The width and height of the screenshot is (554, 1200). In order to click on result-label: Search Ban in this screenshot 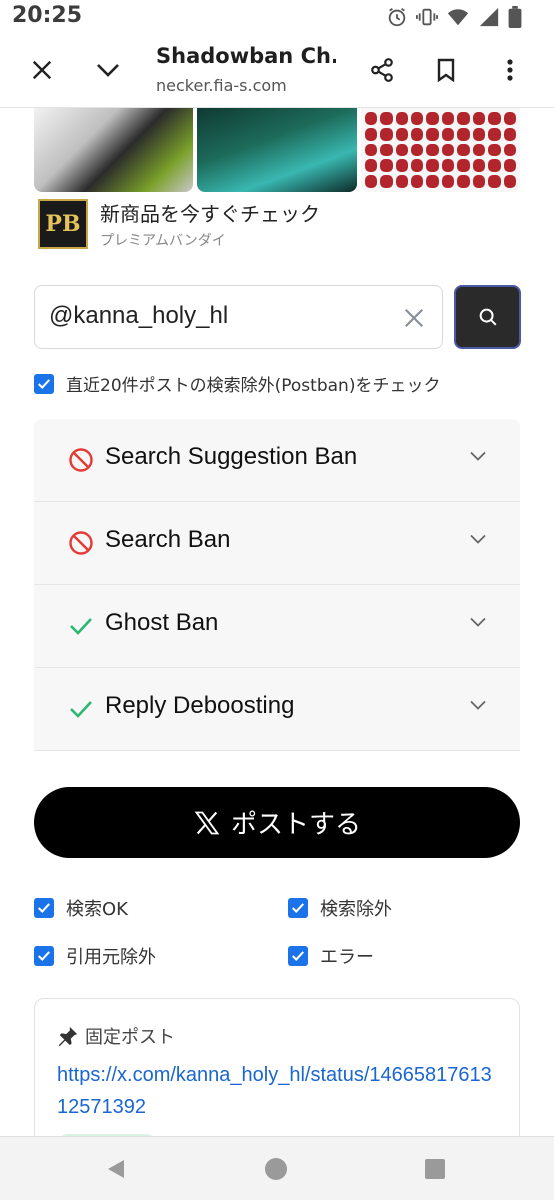, I will do `click(168, 539)`.